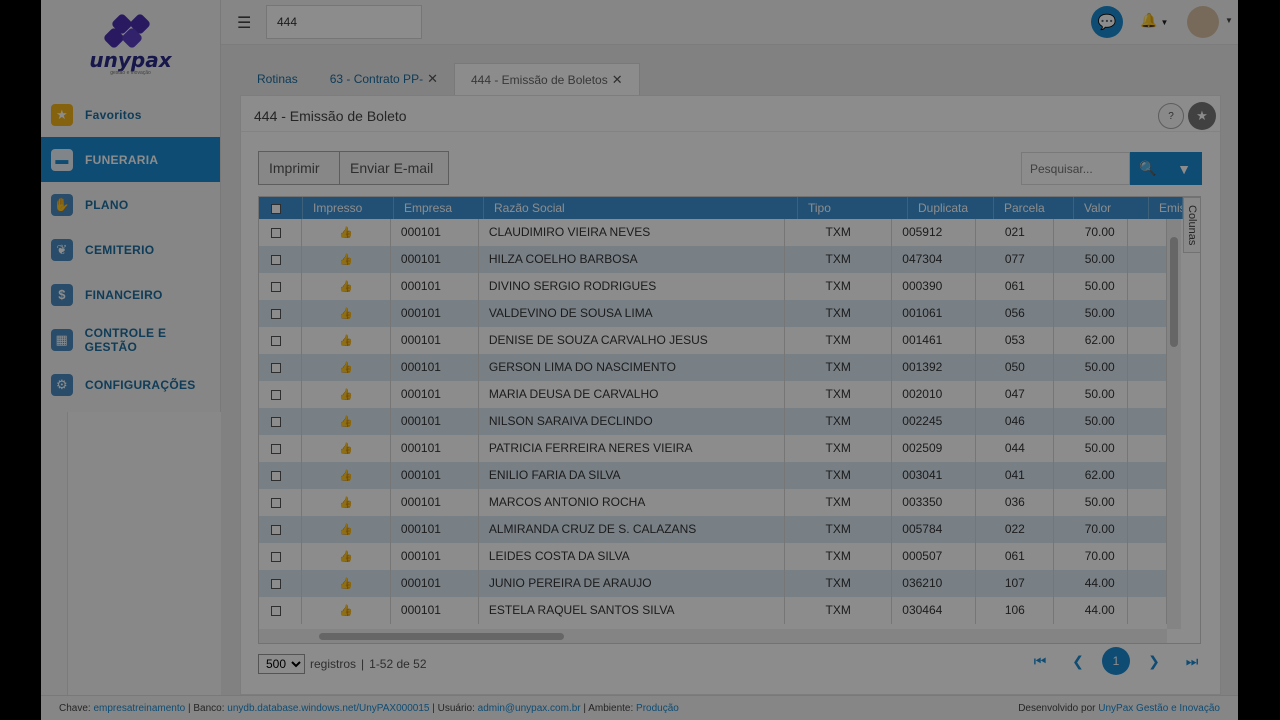 The image size is (1280, 720). Describe the element at coordinates (1034, 208) in the screenshot. I see `column-header: Parcela` at that location.